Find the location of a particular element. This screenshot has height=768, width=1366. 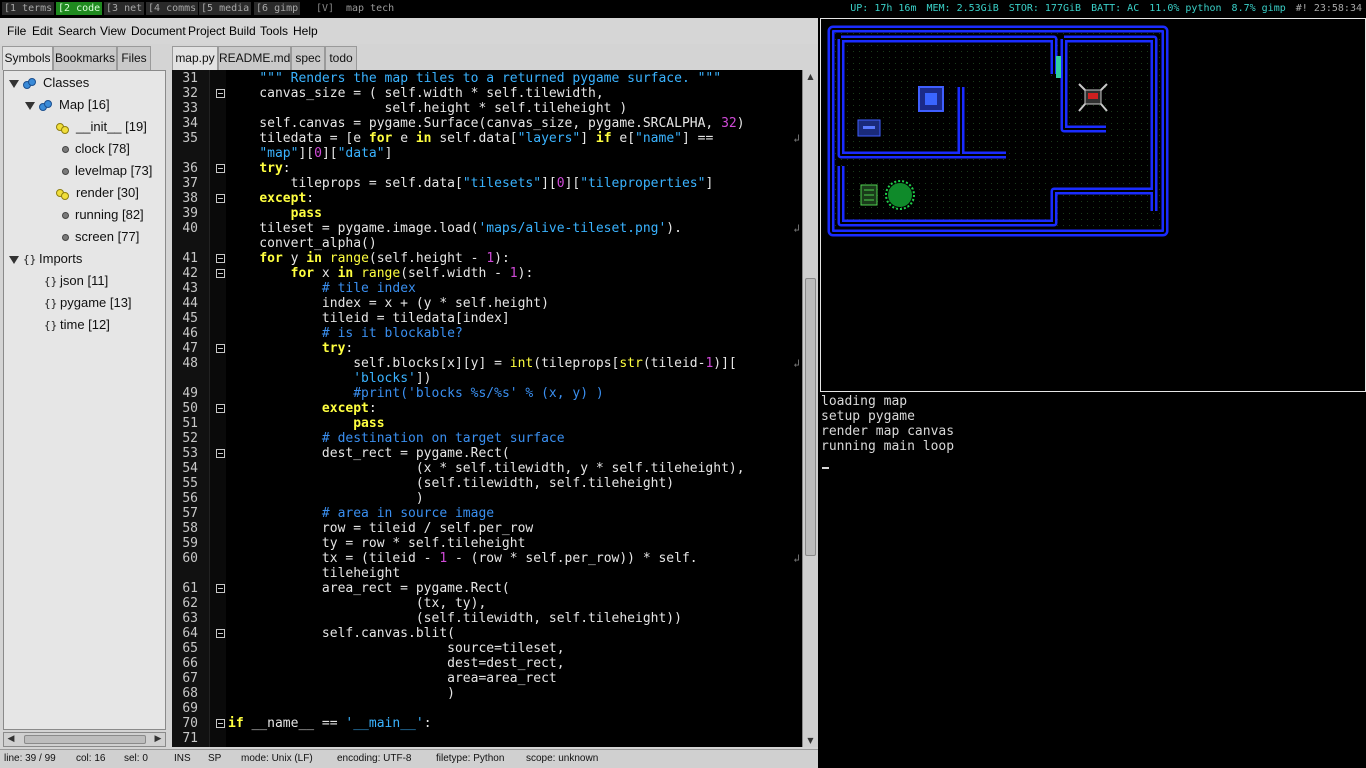

tab-spec: spec is located at coordinates (308, 58).